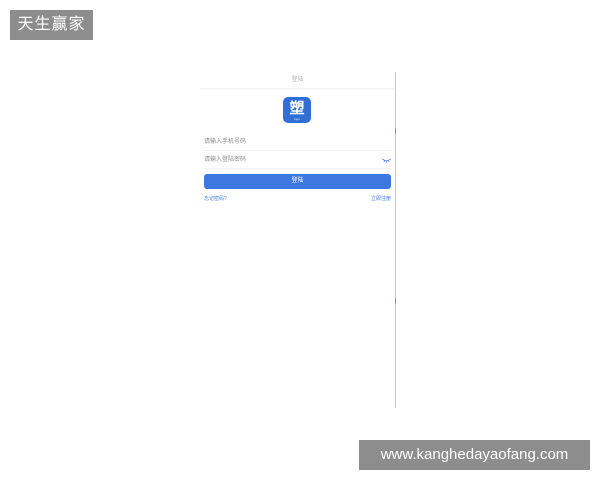 This screenshot has width=600, height=480. What do you see at coordinates (474, 455) in the screenshot?
I see `watermark-bottom-right: www.kanghedayaofang.com` at bounding box center [474, 455].